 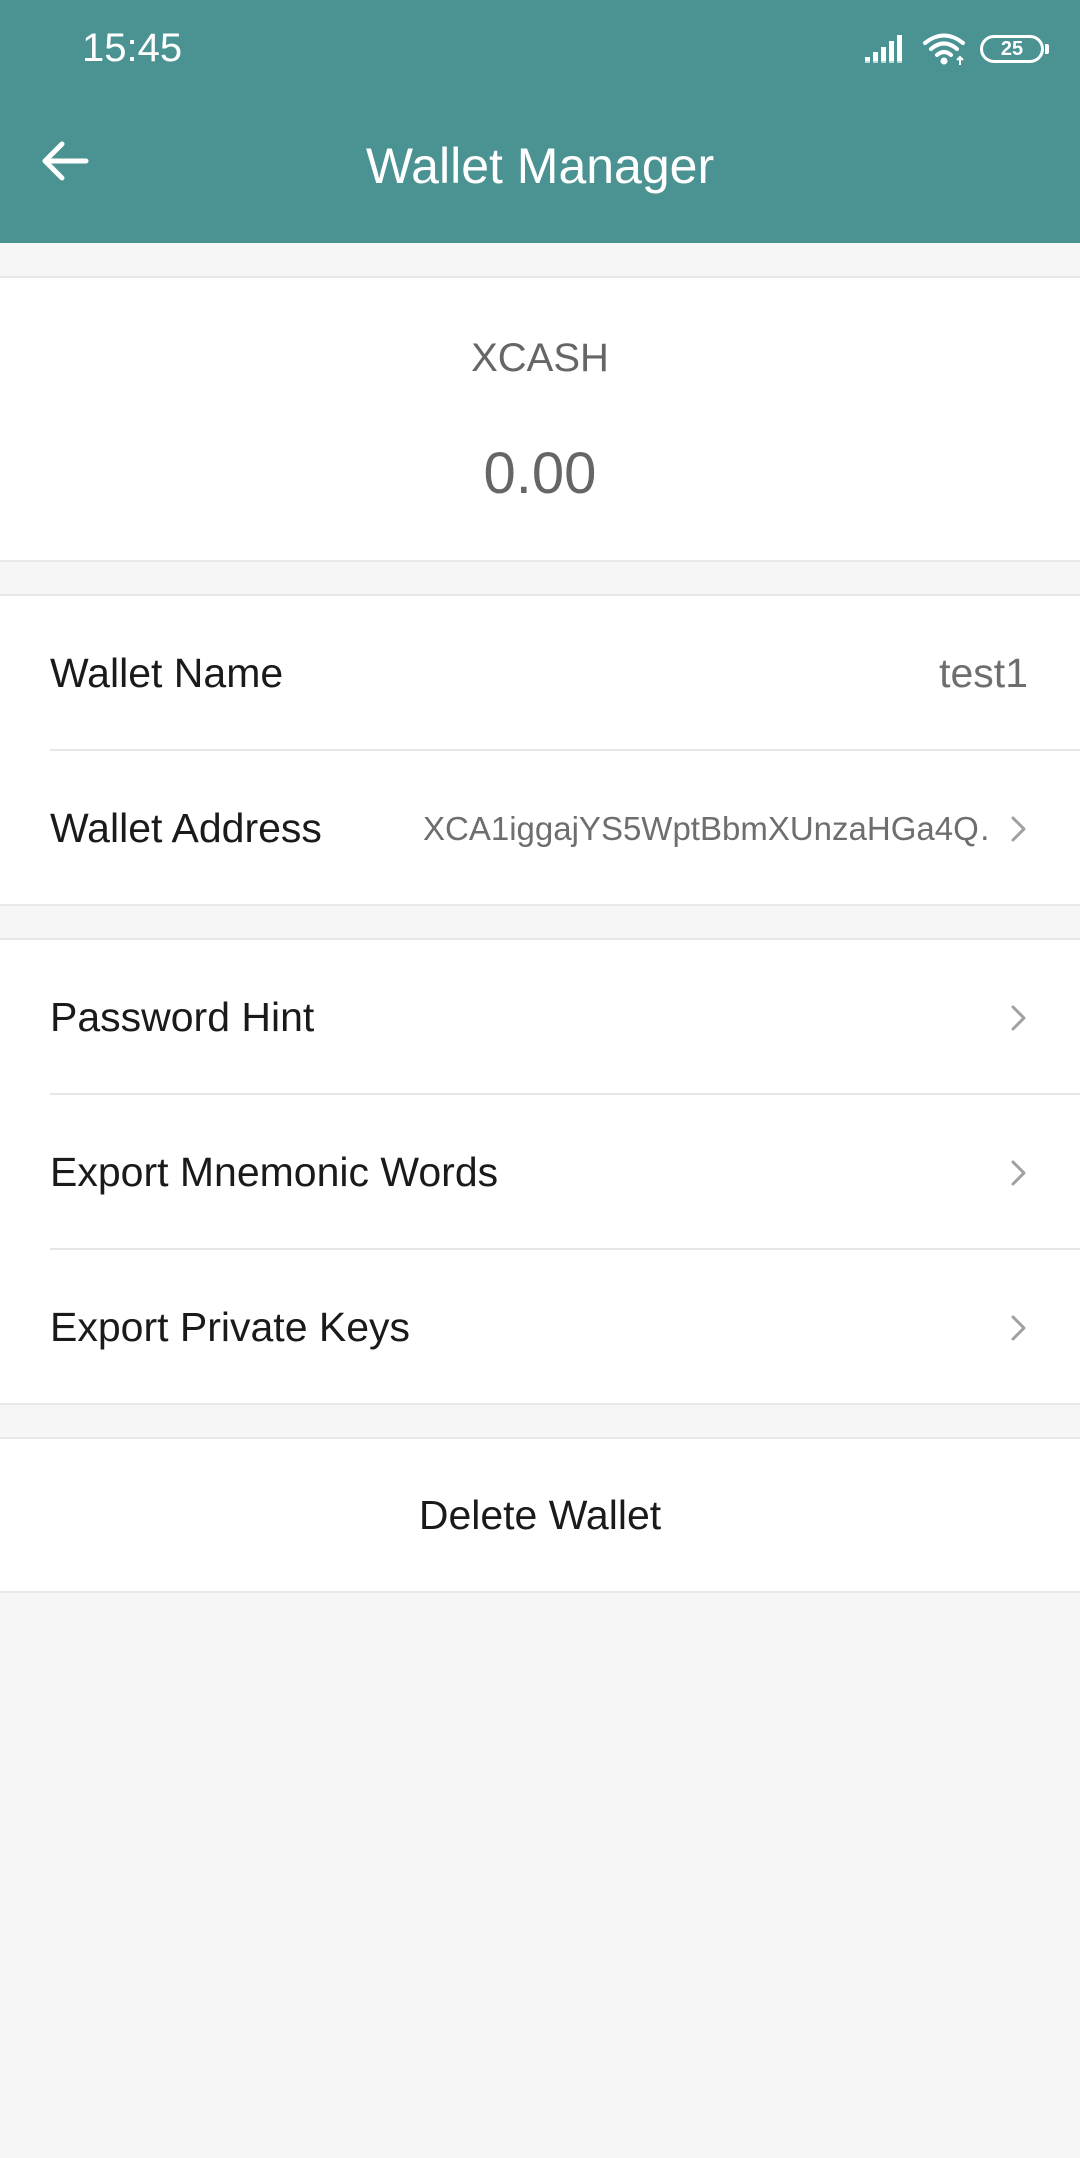 I want to click on coin-balance: 0.00, so click(x=540, y=473).